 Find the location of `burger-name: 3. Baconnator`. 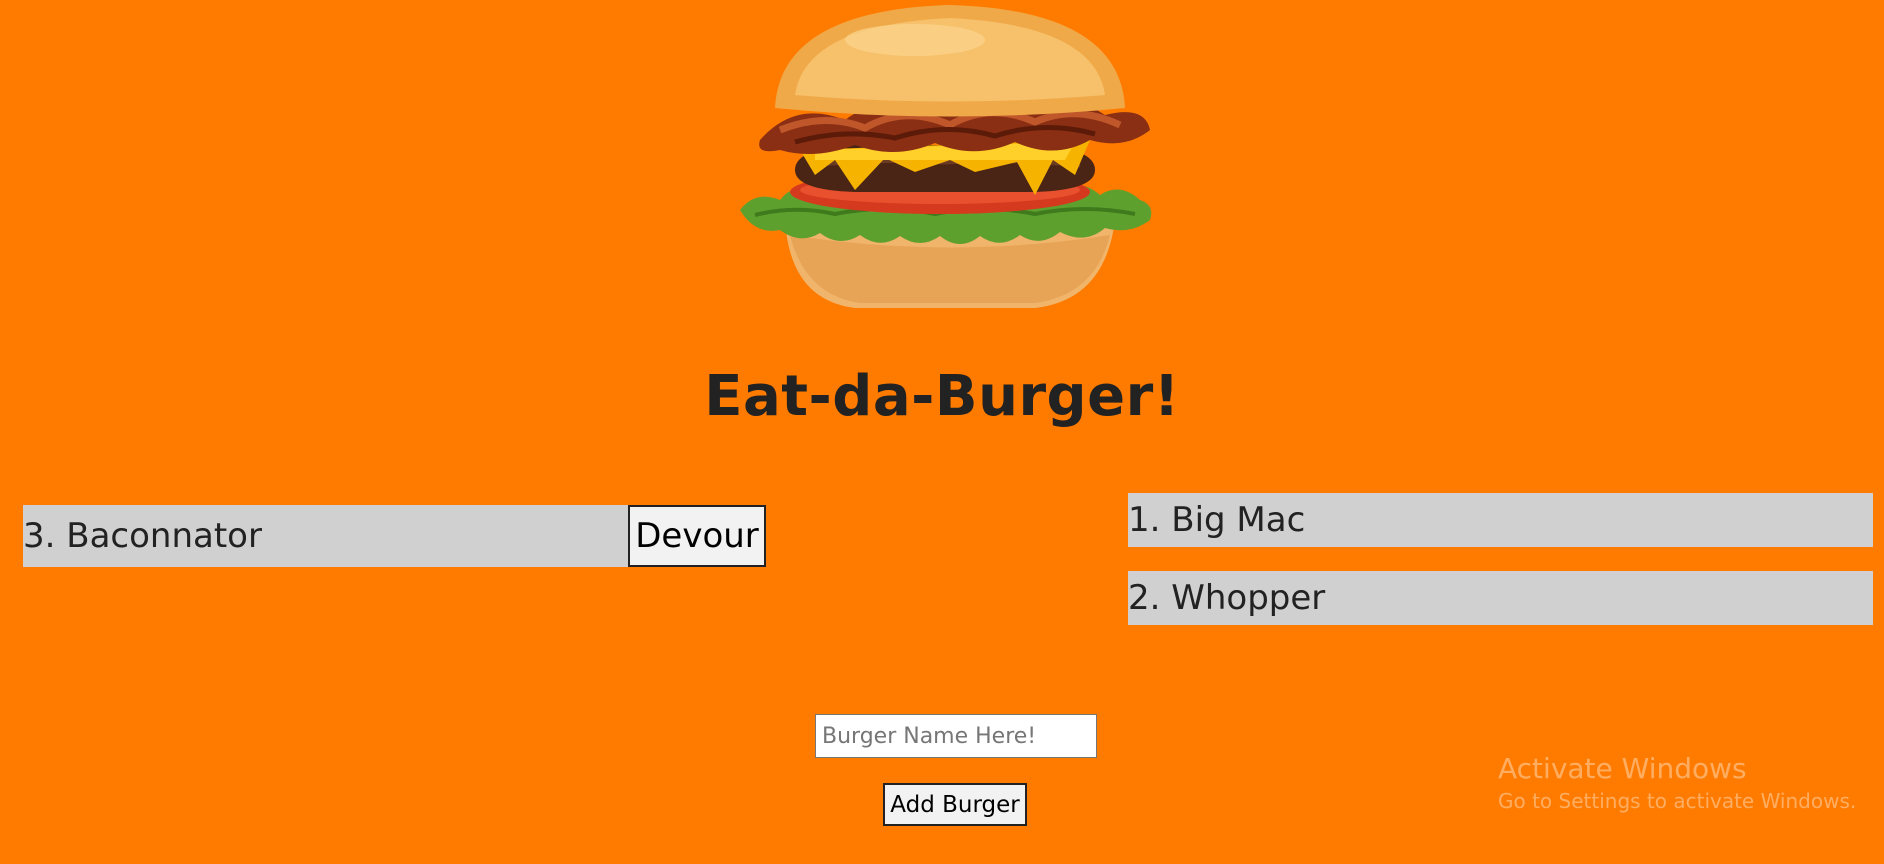

burger-name: 3. Baconnator is located at coordinates (325, 536).